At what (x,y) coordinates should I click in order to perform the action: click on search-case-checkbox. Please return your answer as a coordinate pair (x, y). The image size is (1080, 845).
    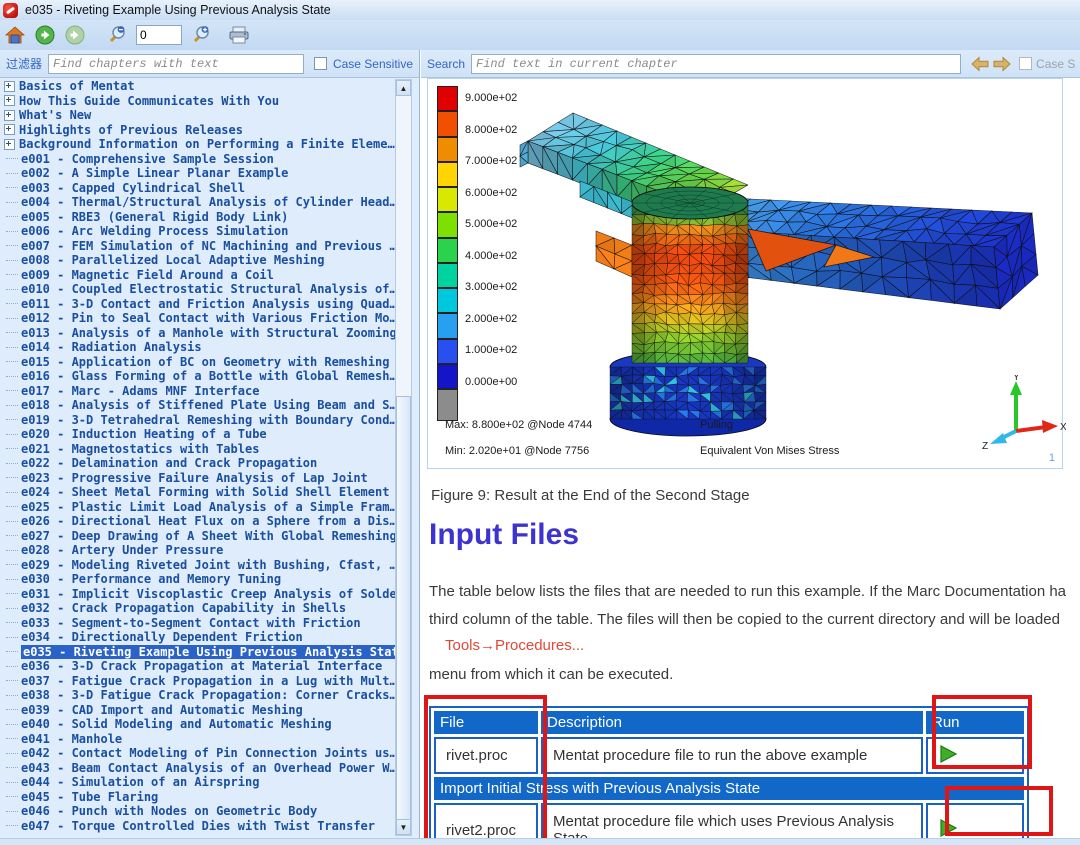
    Looking at the image, I should click on (1026, 63).